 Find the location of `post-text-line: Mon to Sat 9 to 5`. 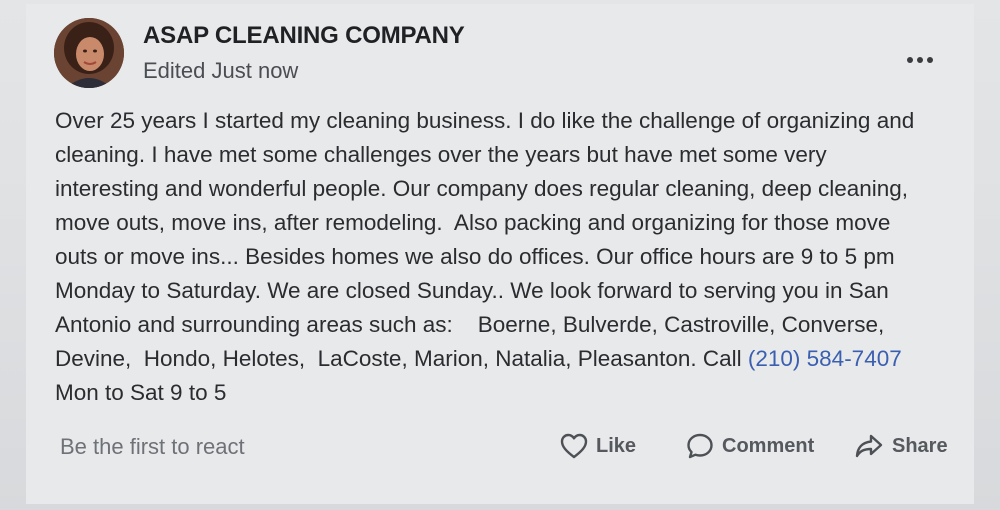

post-text-line: Mon to Sat 9 to 5 is located at coordinates (141, 392).